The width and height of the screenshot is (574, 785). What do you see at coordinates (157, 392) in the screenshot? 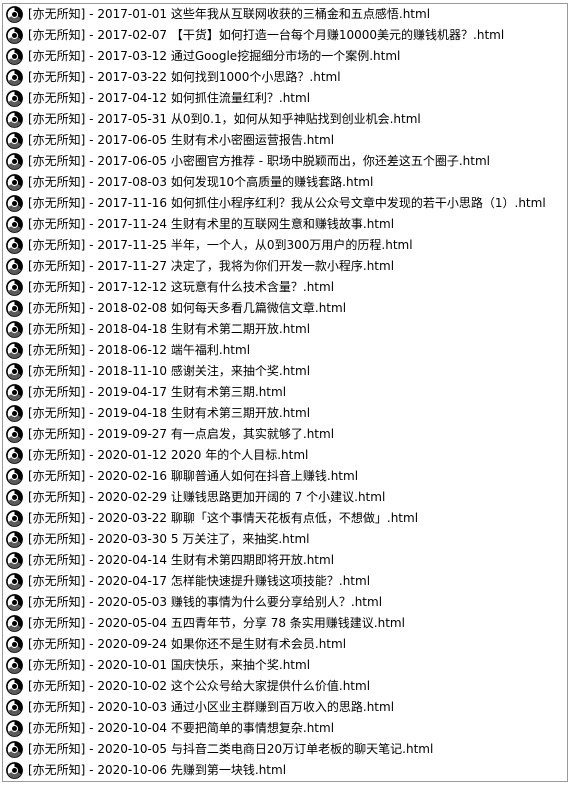
I see `file-name: [亦无所知] - 2019-04-17 生财有术第三期.html` at bounding box center [157, 392].